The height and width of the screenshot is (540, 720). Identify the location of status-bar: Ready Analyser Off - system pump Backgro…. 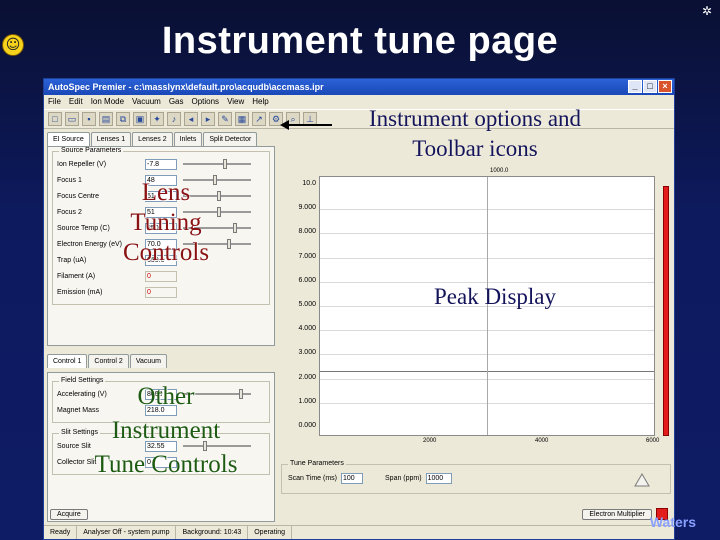
(359, 532).